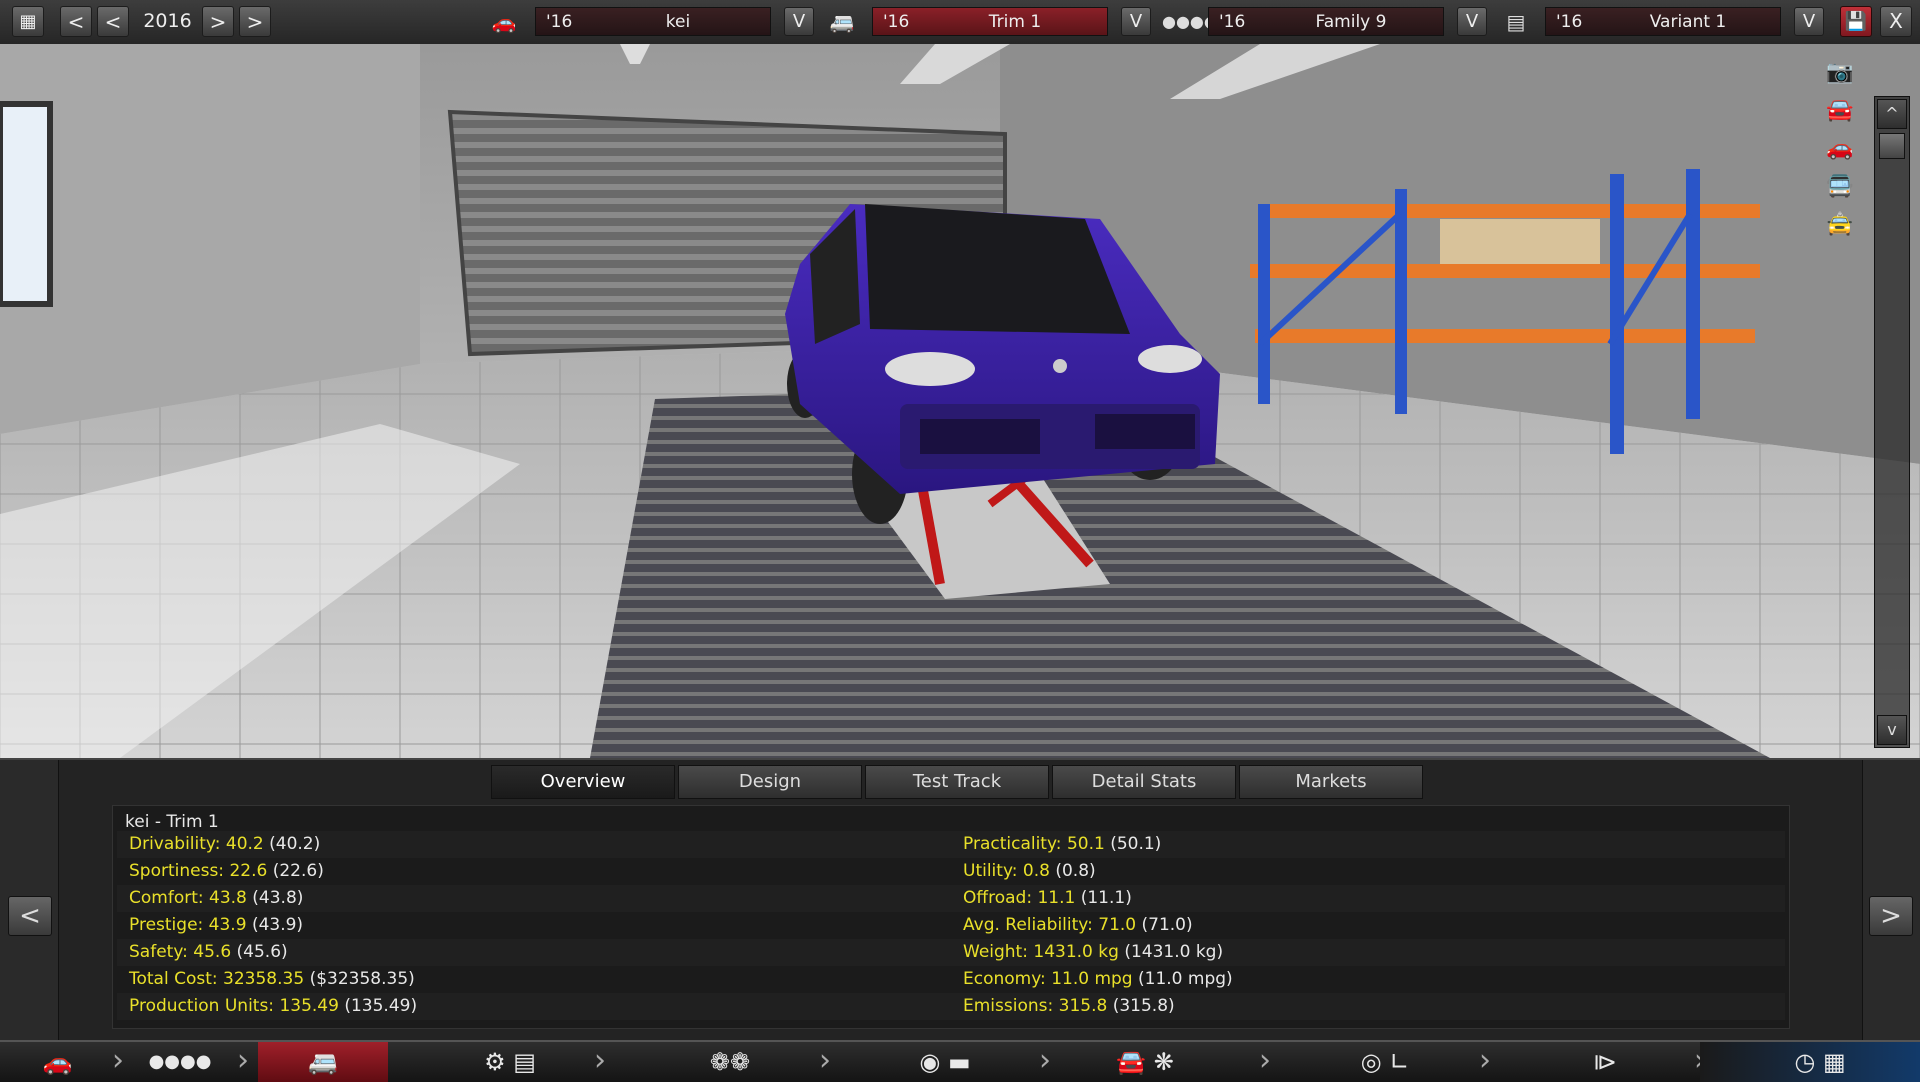  I want to click on stat-base-value: (40.2), so click(295, 844).